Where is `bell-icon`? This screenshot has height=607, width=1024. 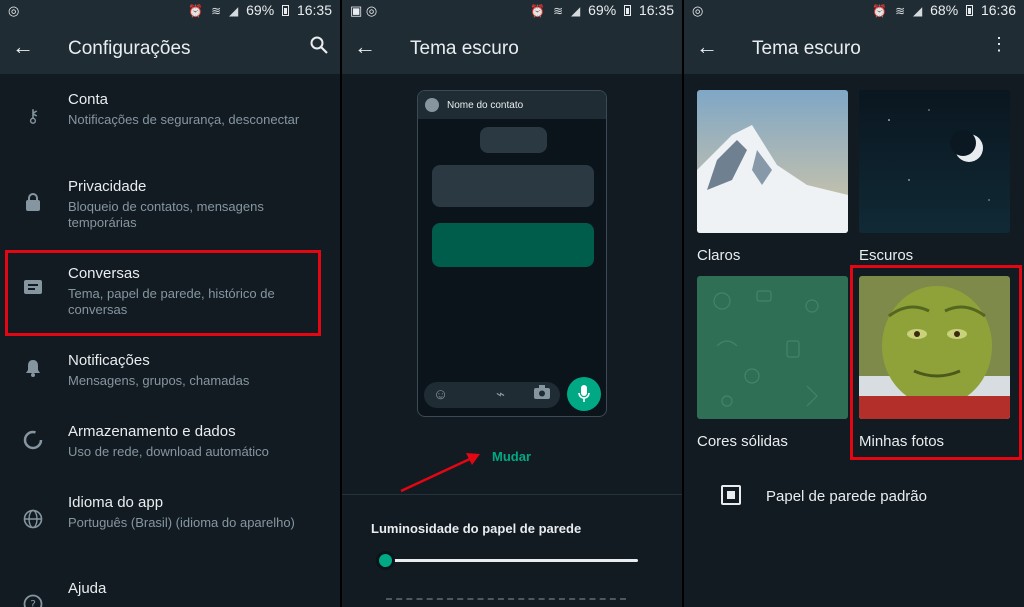
bell-icon is located at coordinates (33, 370).